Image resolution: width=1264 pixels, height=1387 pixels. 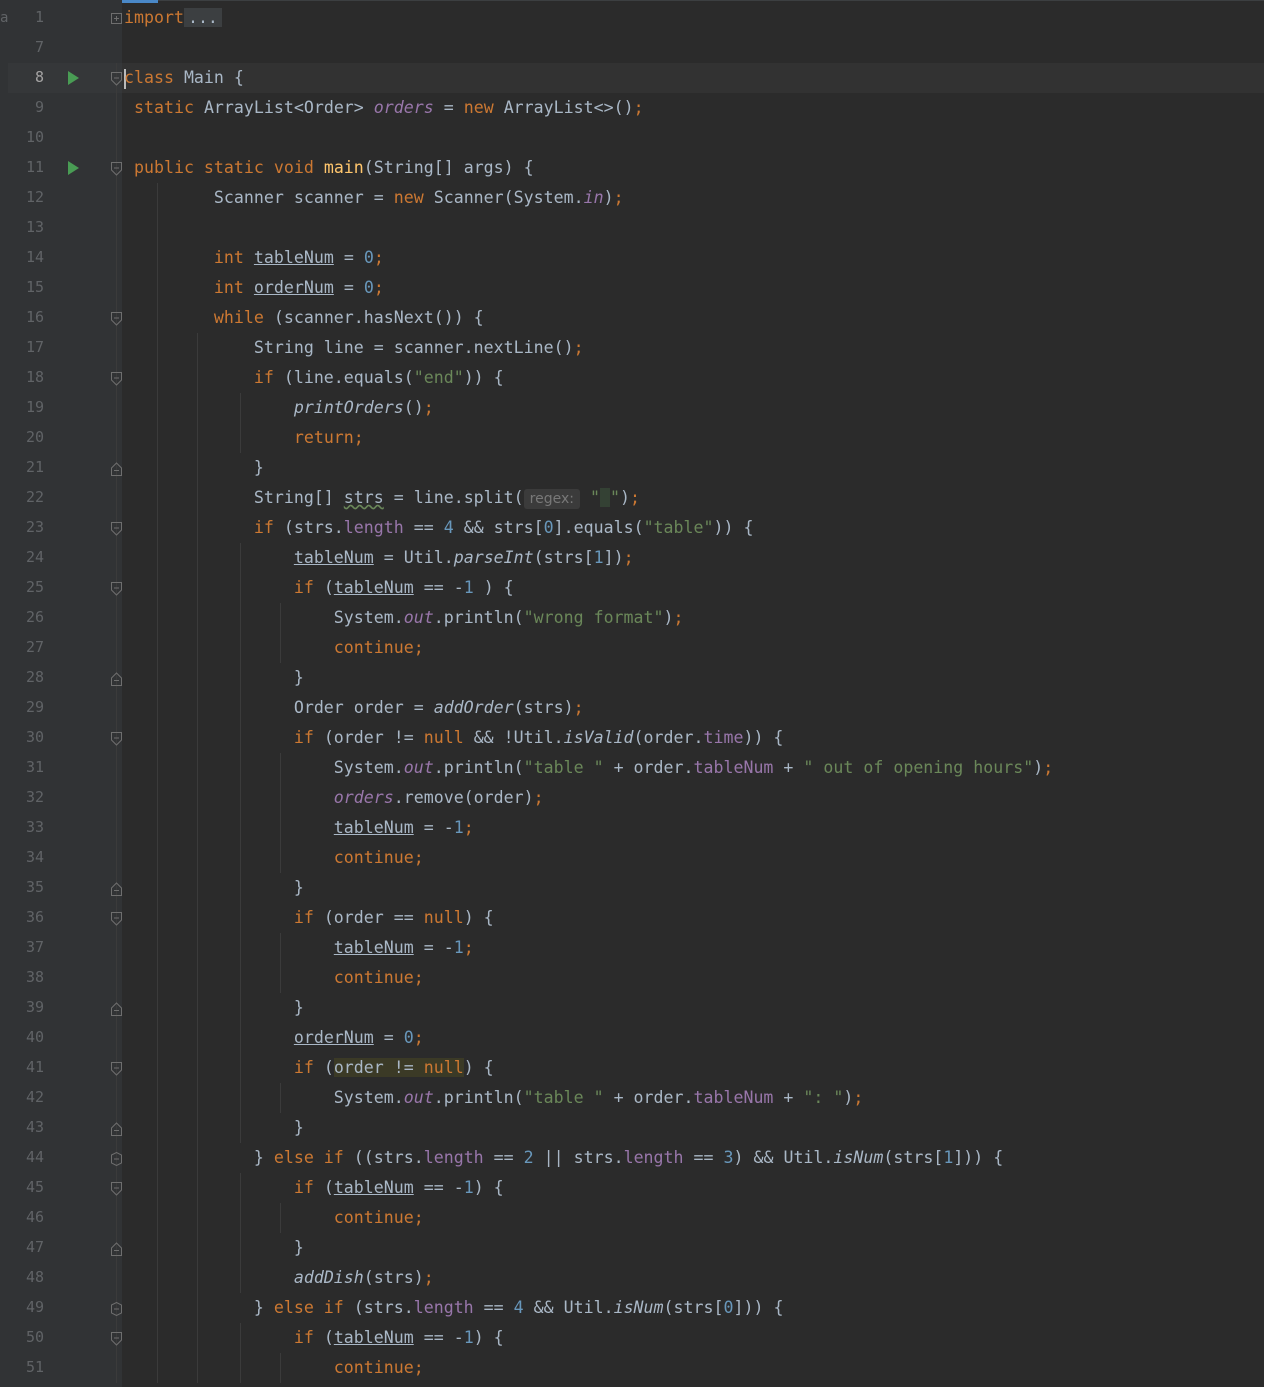 I want to click on code-line: String line = scanner.nextLine();, so click(x=354, y=348).